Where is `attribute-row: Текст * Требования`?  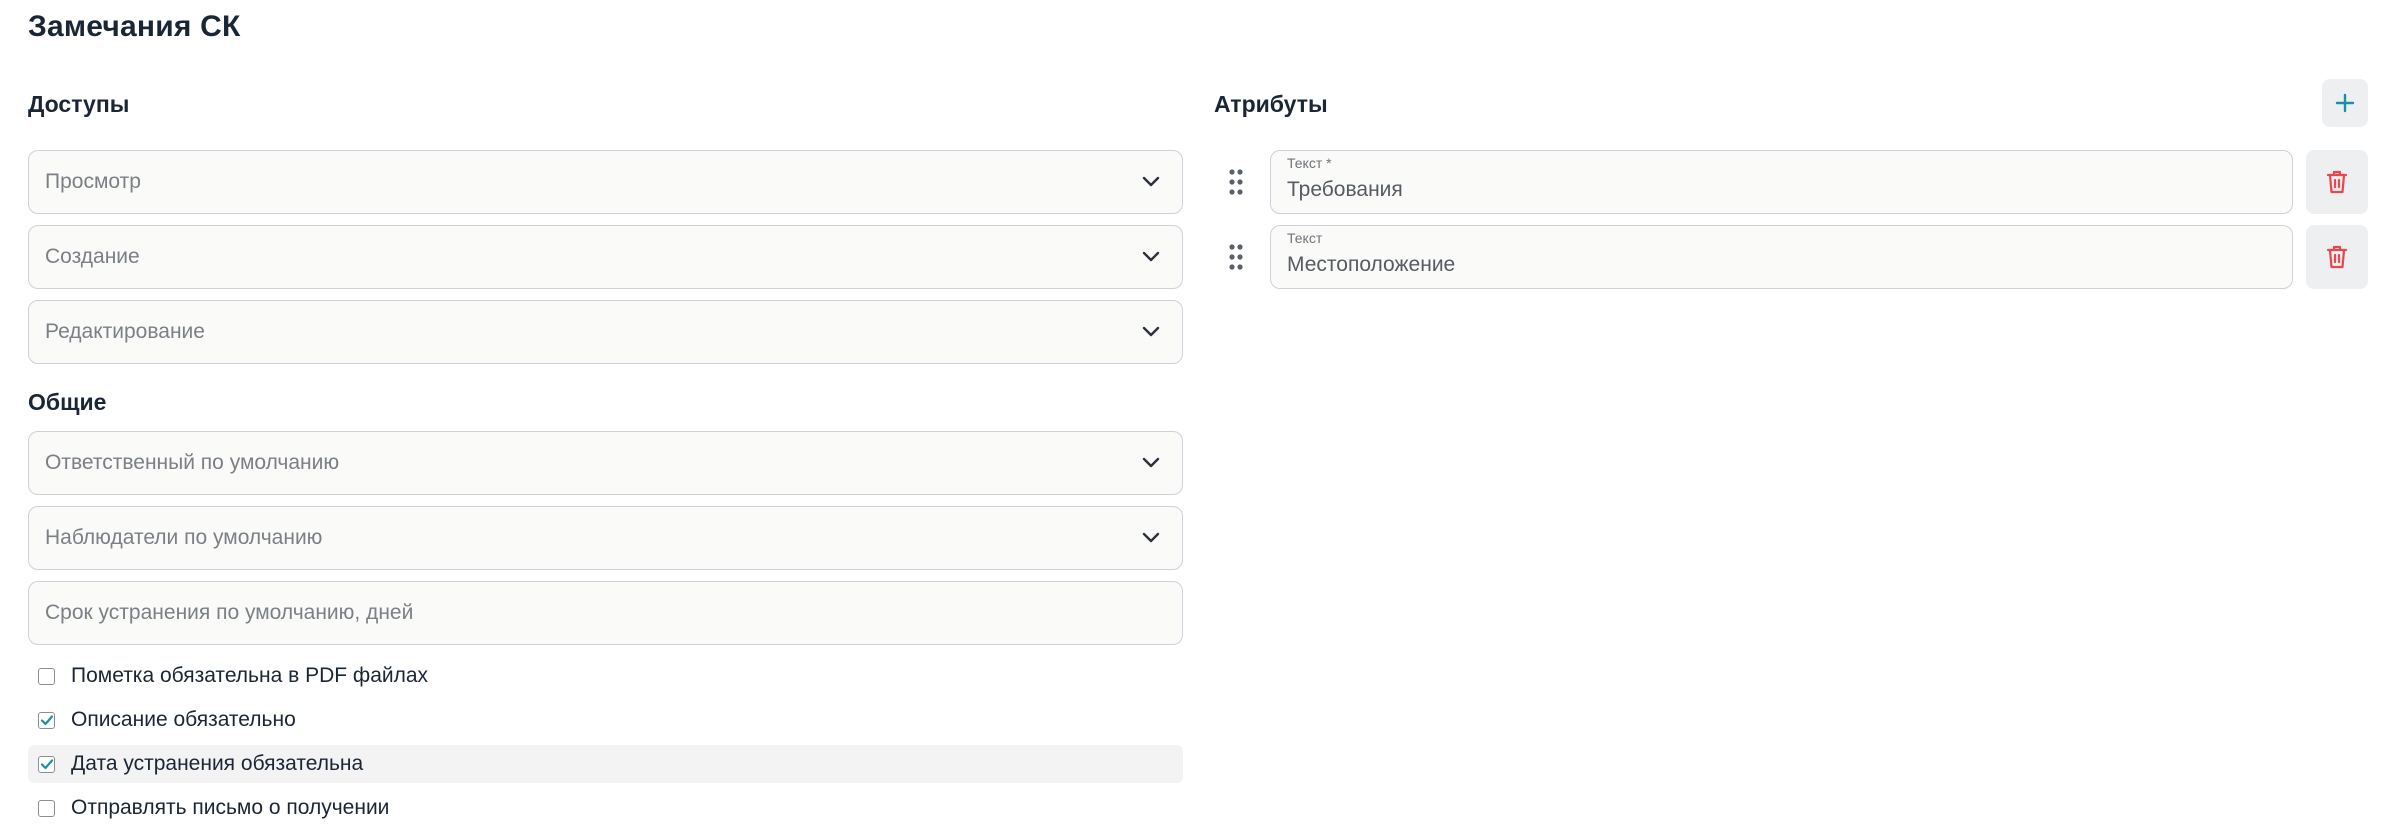 attribute-row: Текст * Требования is located at coordinates (1793, 182).